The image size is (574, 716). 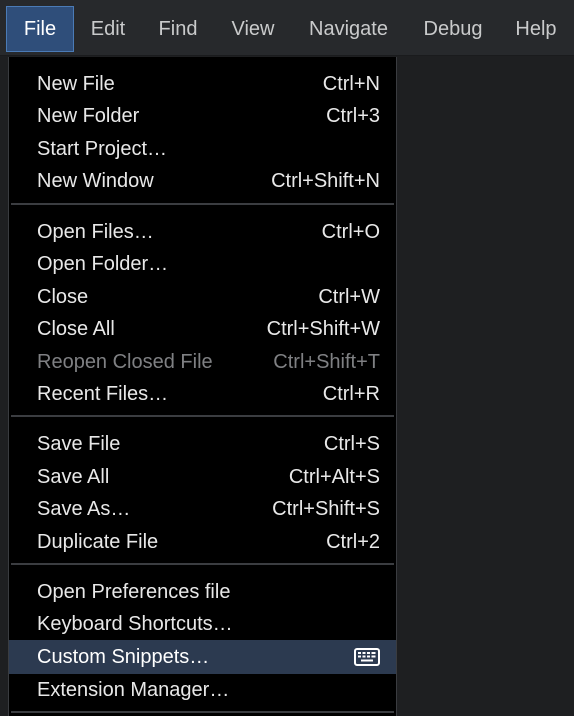 What do you see at coordinates (349, 297) in the screenshot?
I see `menu-item-shortcut: Ctrl+W` at bounding box center [349, 297].